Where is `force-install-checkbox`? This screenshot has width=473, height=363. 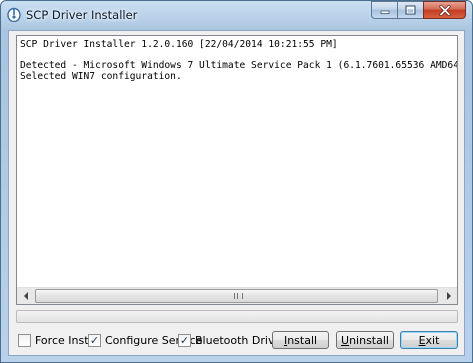
force-install-checkbox is located at coordinates (24, 340).